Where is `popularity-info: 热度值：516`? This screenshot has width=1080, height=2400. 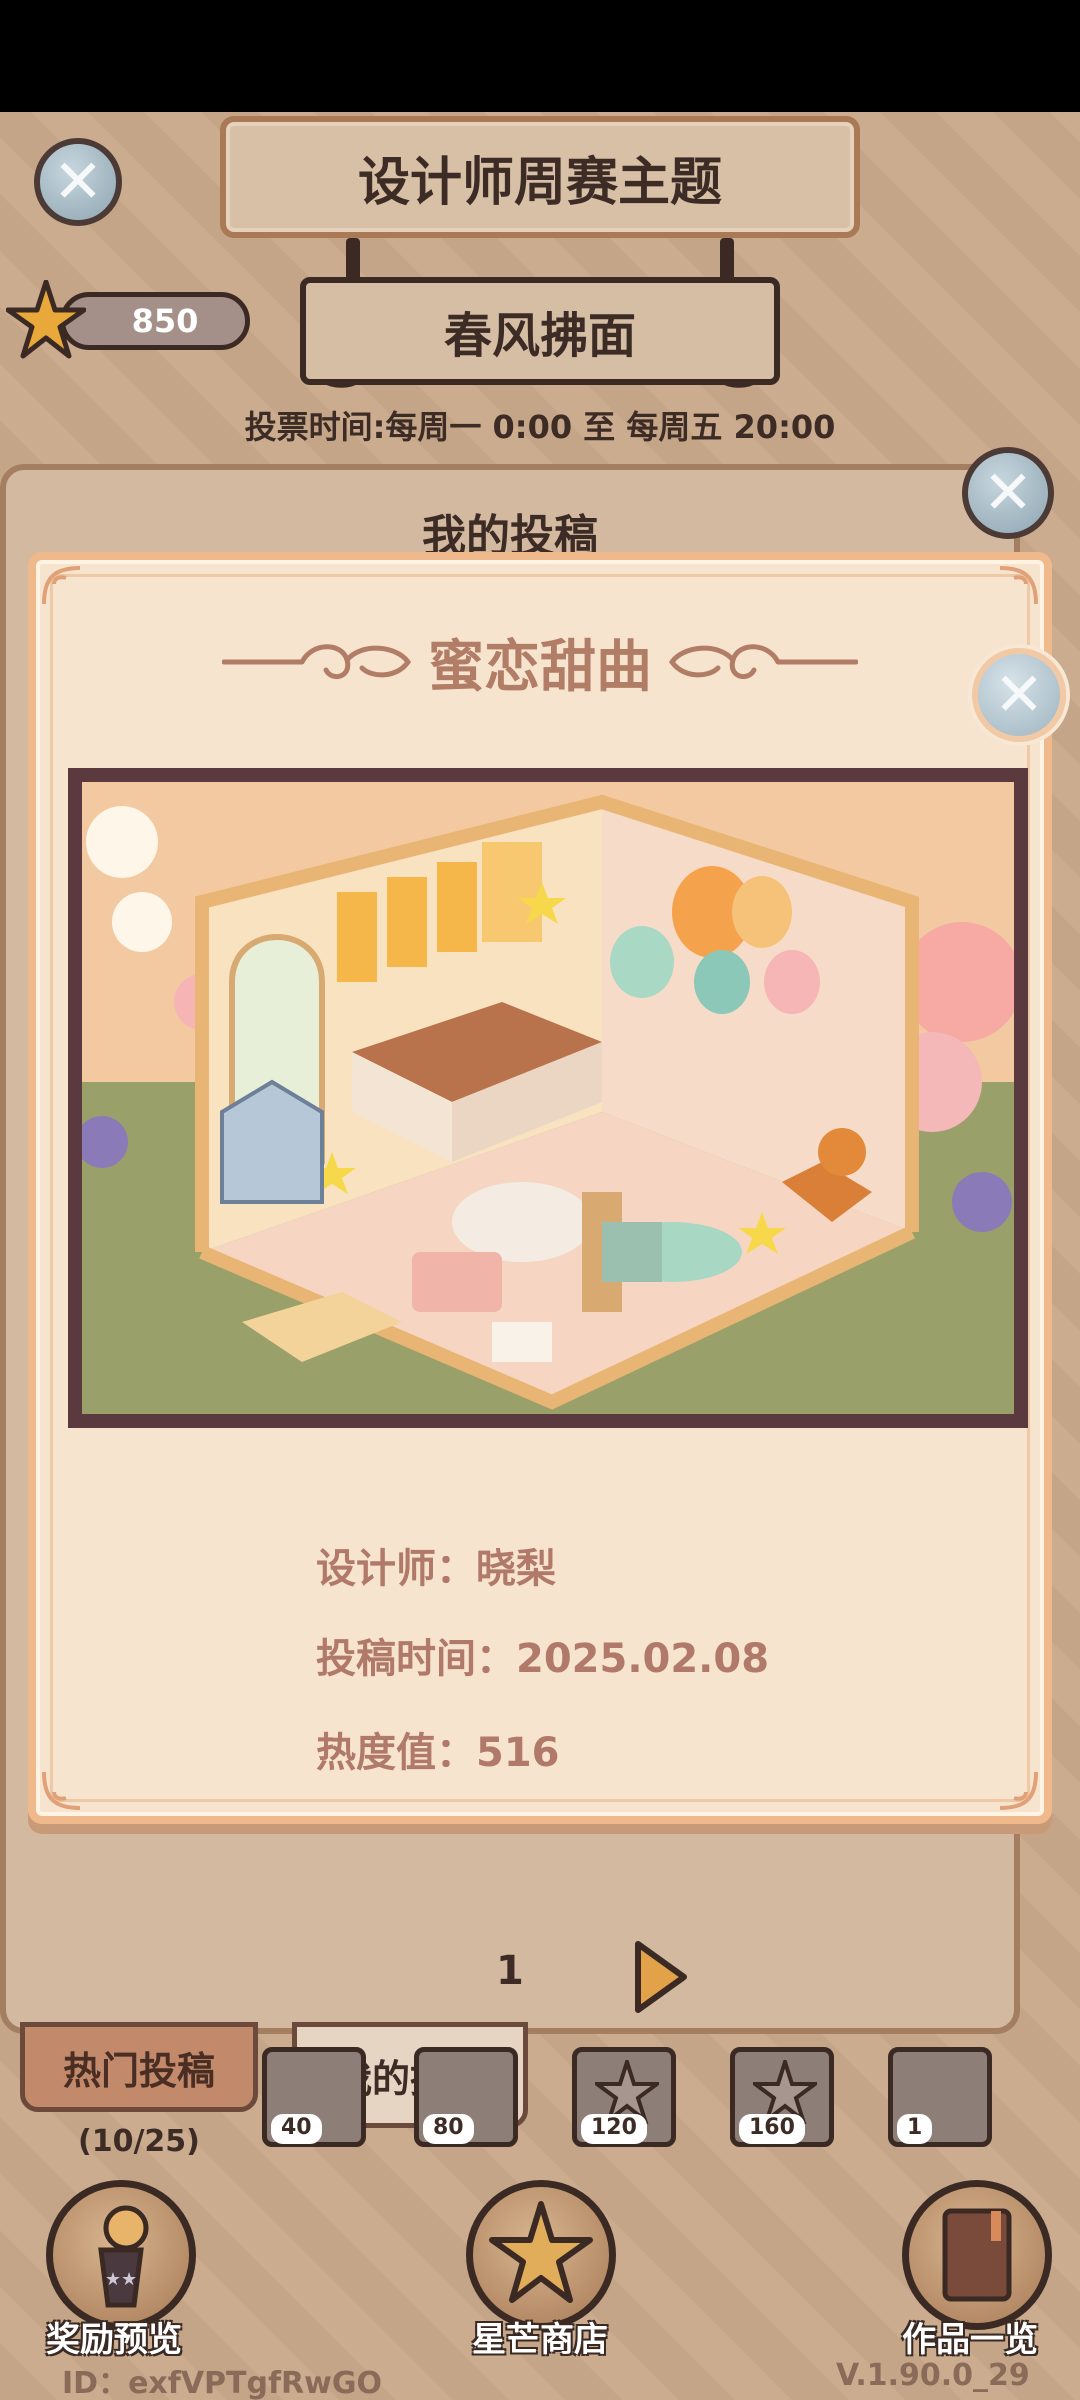
popularity-info: 热度值：516 is located at coordinates (438, 1753).